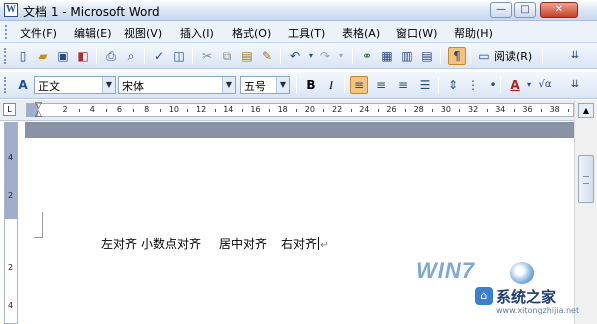 This screenshot has width=597, height=324. What do you see at coordinates (309, 109) in the screenshot?
I see `ruler-tick-label: 20` at bounding box center [309, 109].